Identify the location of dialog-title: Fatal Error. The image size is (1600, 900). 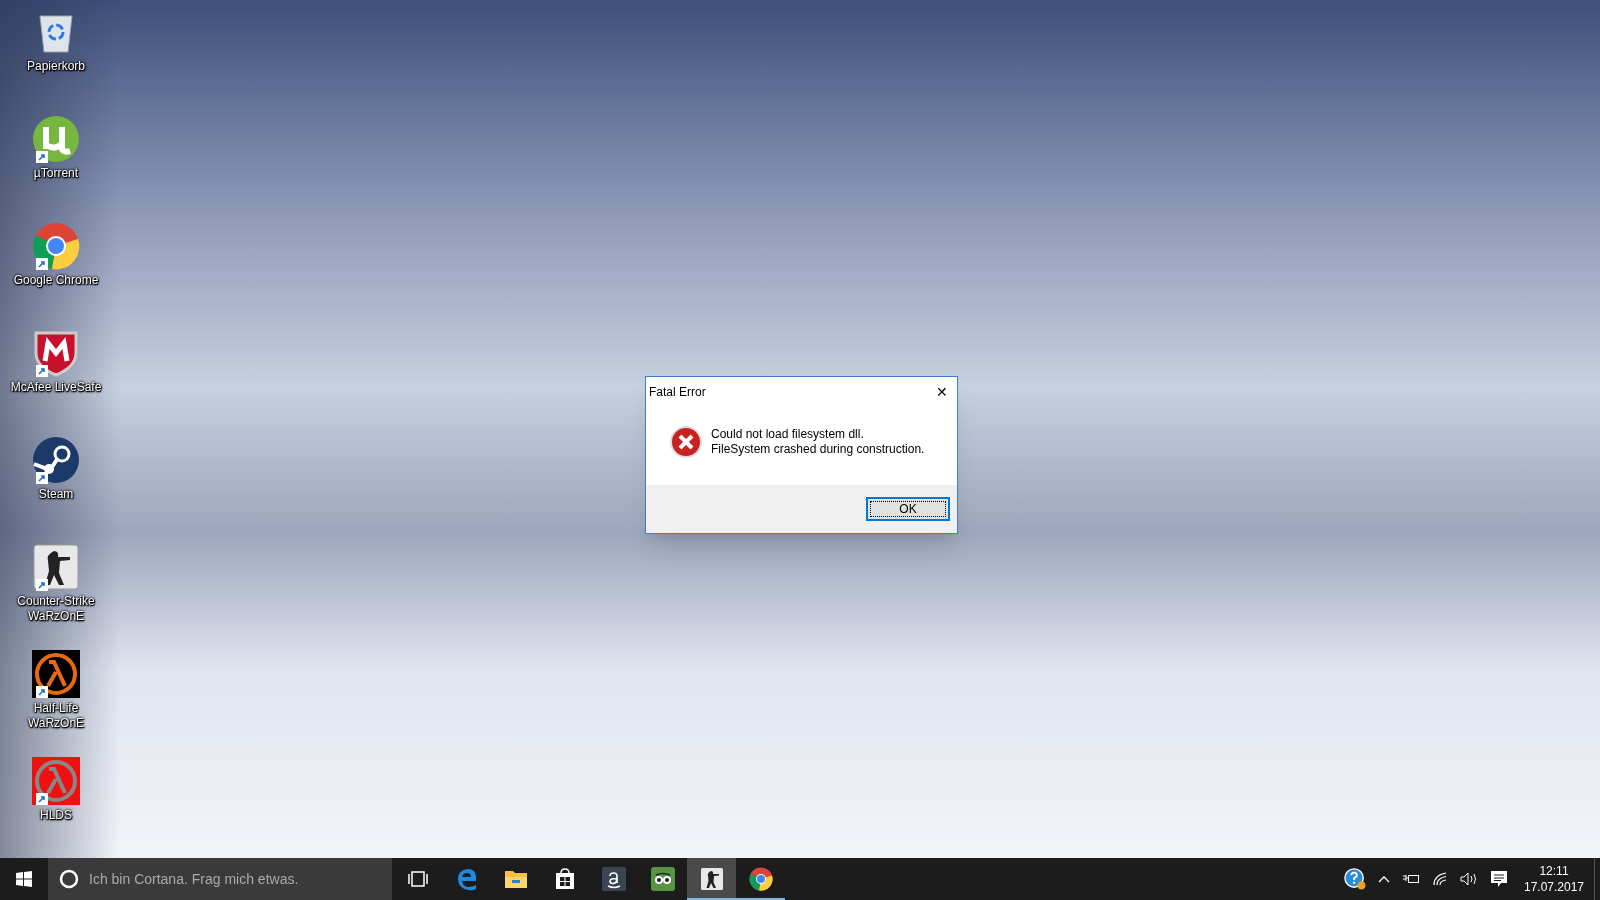
(677, 392).